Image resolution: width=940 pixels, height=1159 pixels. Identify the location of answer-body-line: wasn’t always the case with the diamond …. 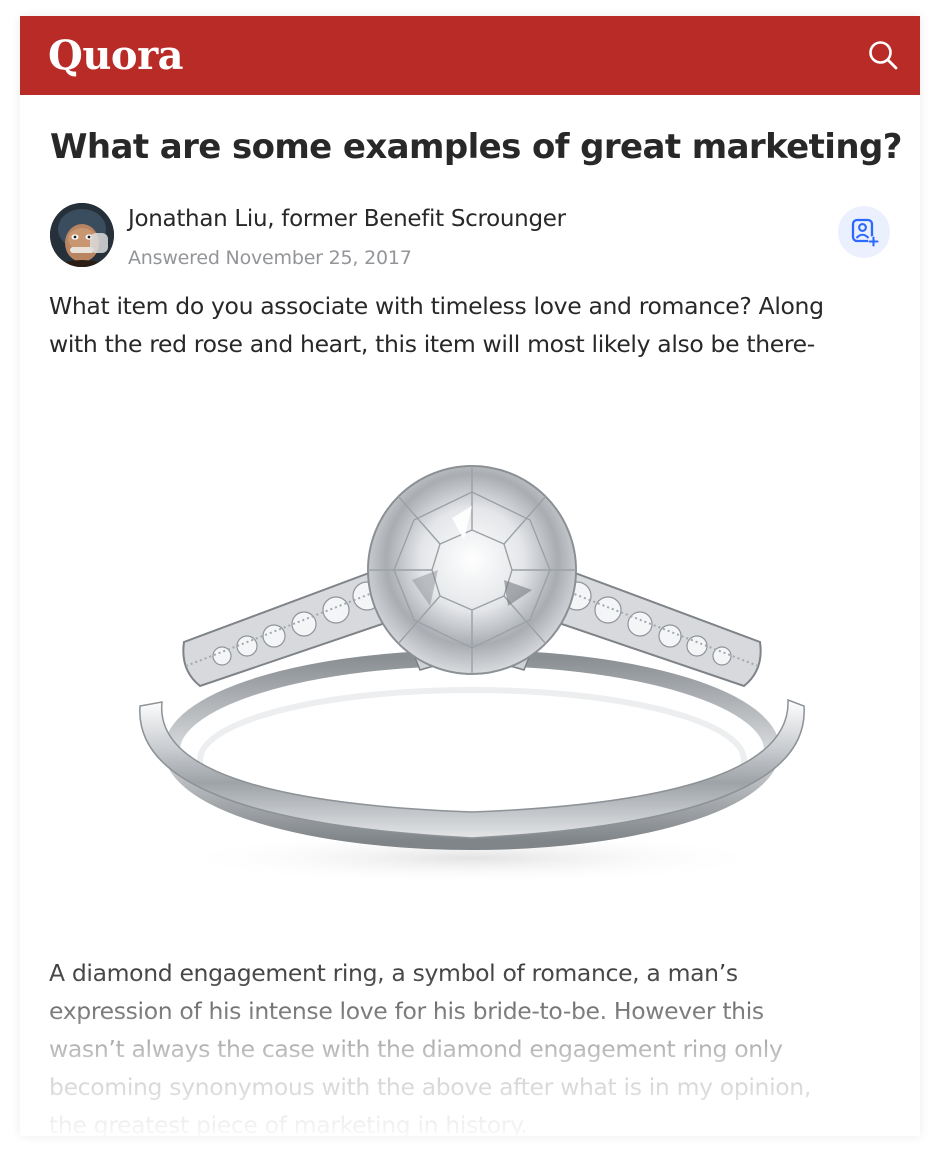
(416, 1049).